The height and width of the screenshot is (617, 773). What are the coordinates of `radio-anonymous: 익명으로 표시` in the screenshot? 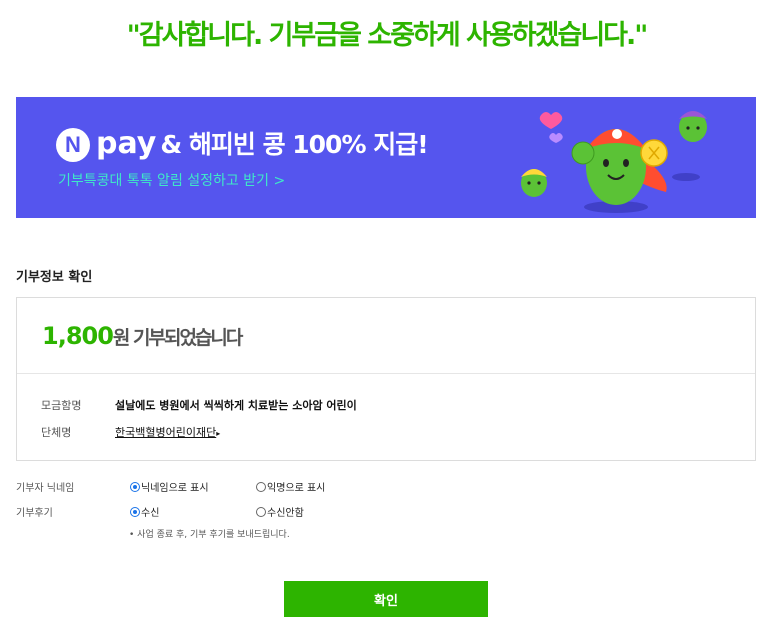 It's located at (290, 486).